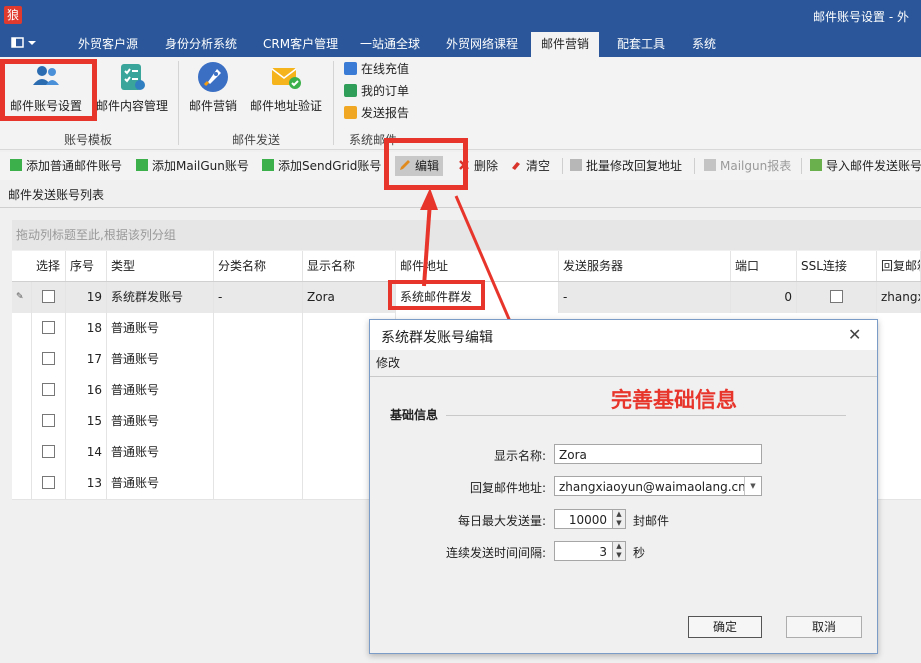 The width and height of the screenshot is (921, 663). What do you see at coordinates (388, 362) in the screenshot?
I see `dialog-tab-edit: 修改` at bounding box center [388, 362].